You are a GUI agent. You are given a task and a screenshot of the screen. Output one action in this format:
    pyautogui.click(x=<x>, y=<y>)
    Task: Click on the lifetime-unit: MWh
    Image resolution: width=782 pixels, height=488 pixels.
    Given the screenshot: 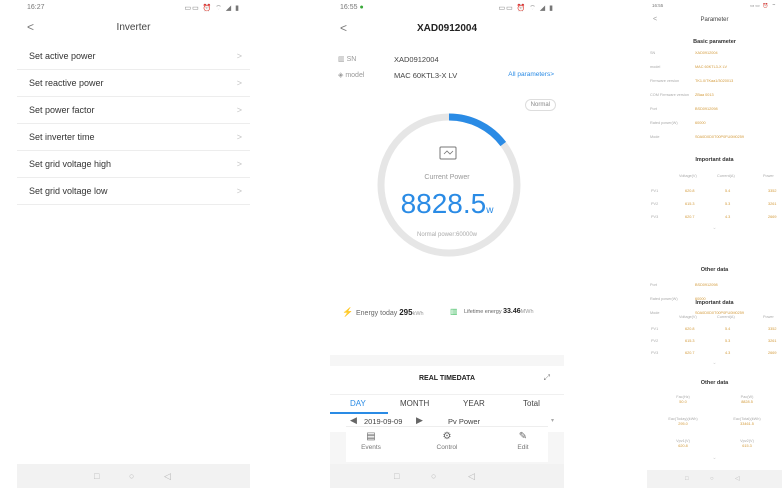 What is the action you would take?
    pyautogui.click(x=527, y=312)
    